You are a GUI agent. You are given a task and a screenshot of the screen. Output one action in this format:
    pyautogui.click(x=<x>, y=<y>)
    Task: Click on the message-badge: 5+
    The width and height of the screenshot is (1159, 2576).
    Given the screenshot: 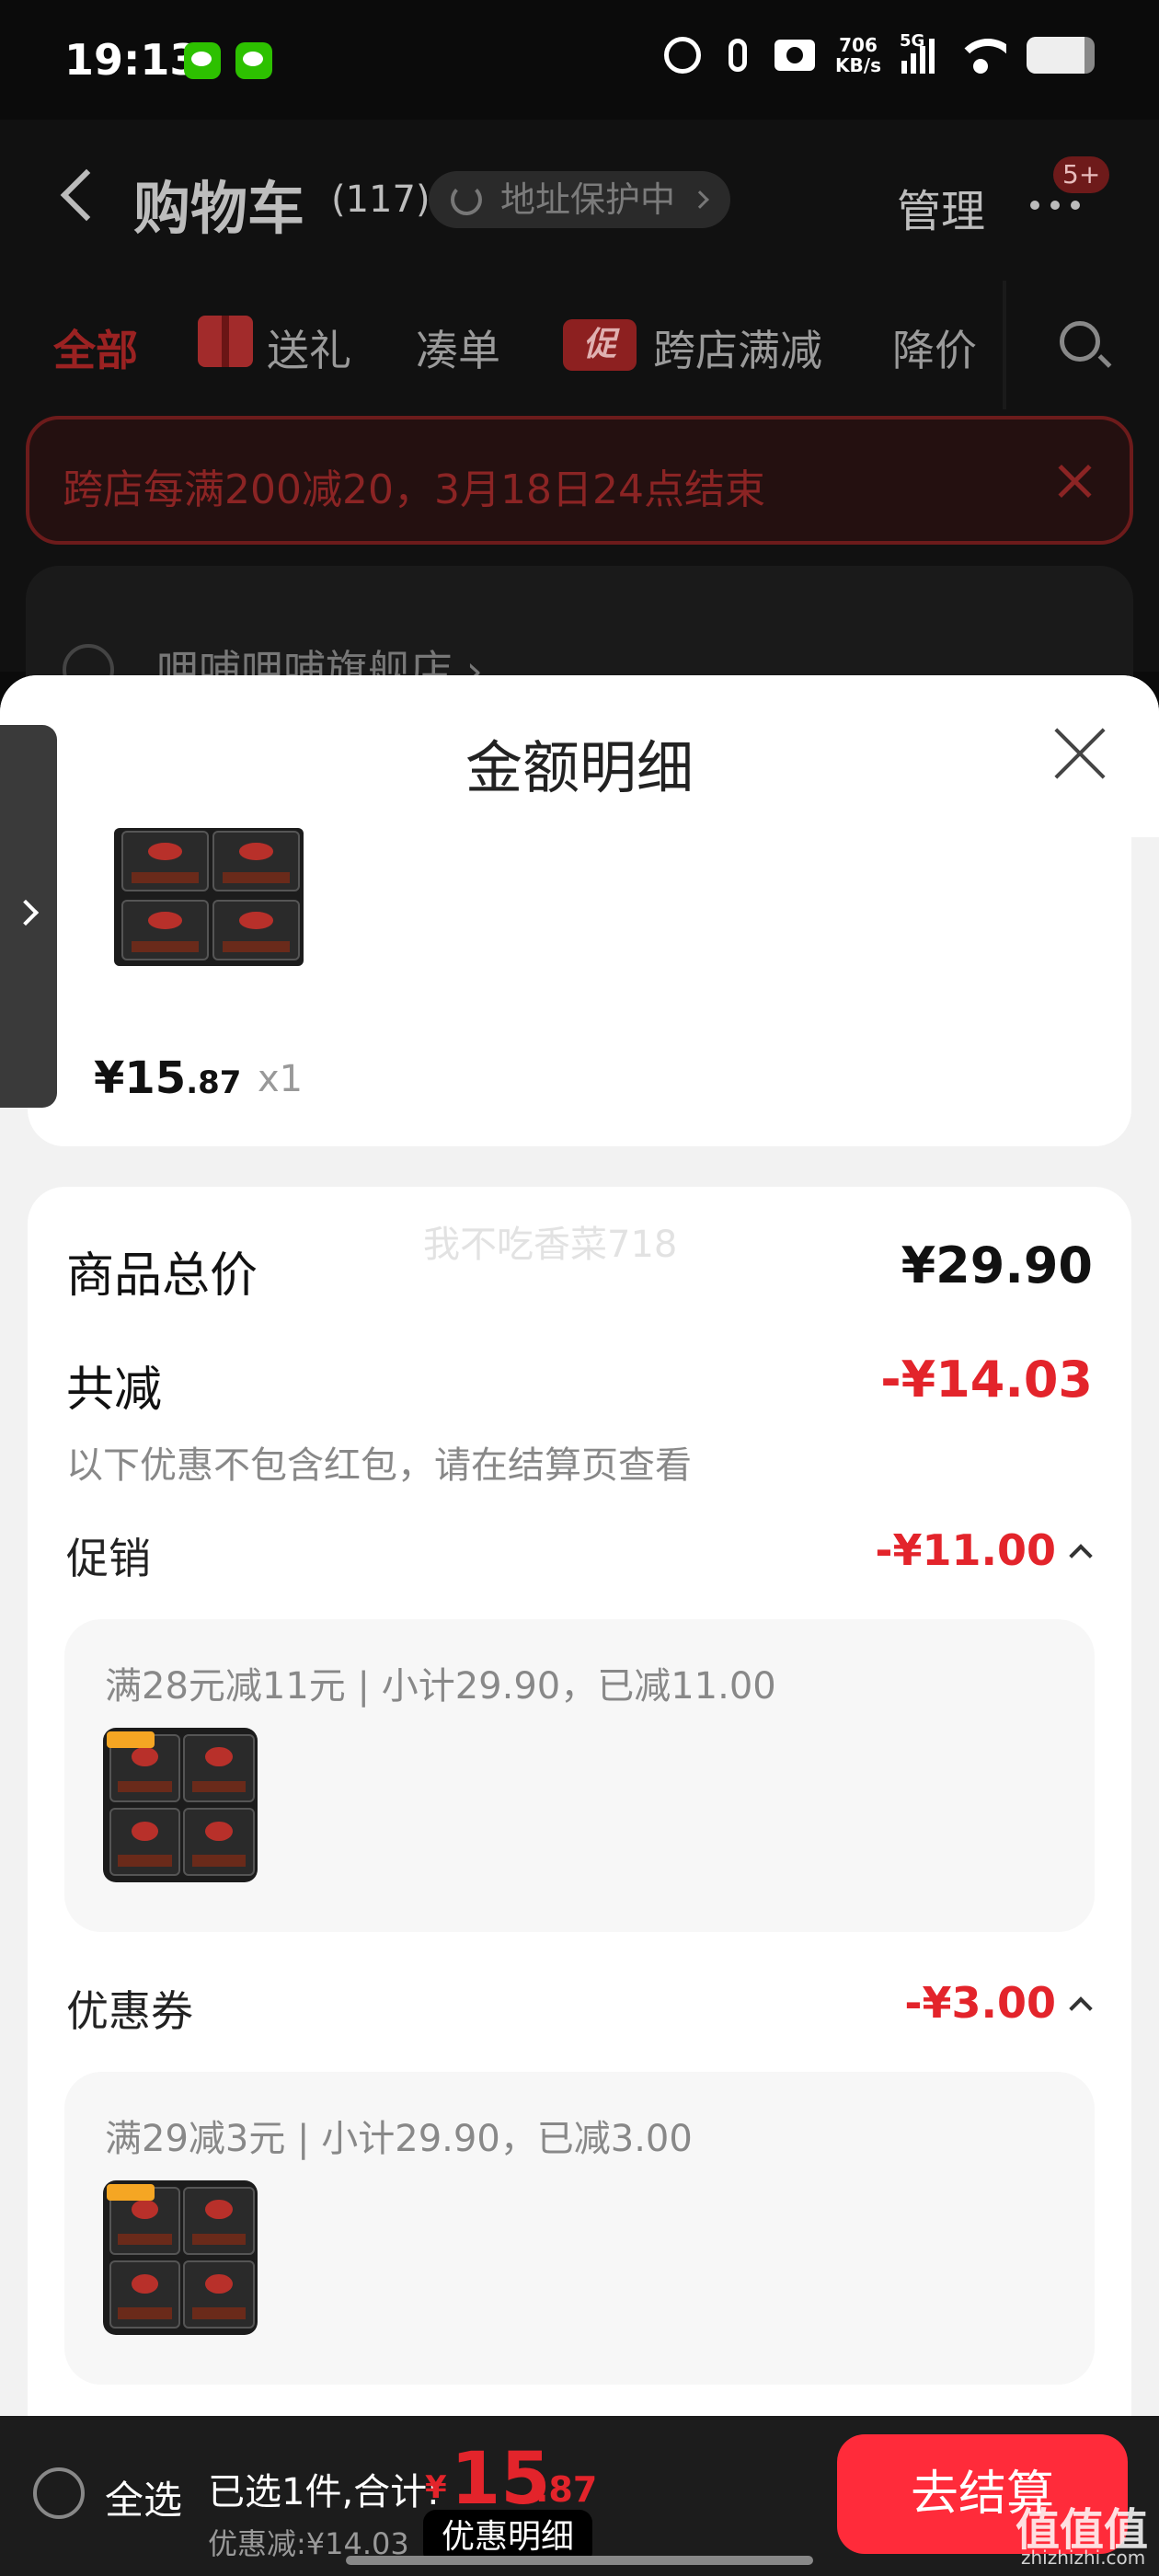 What is the action you would take?
    pyautogui.click(x=1081, y=174)
    